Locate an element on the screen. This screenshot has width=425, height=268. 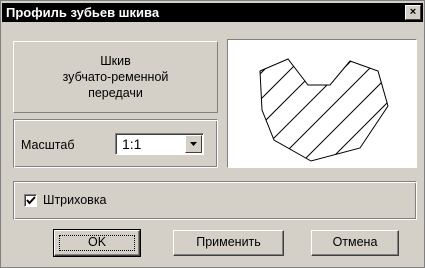
tooth-outline is located at coordinates (324, 110).